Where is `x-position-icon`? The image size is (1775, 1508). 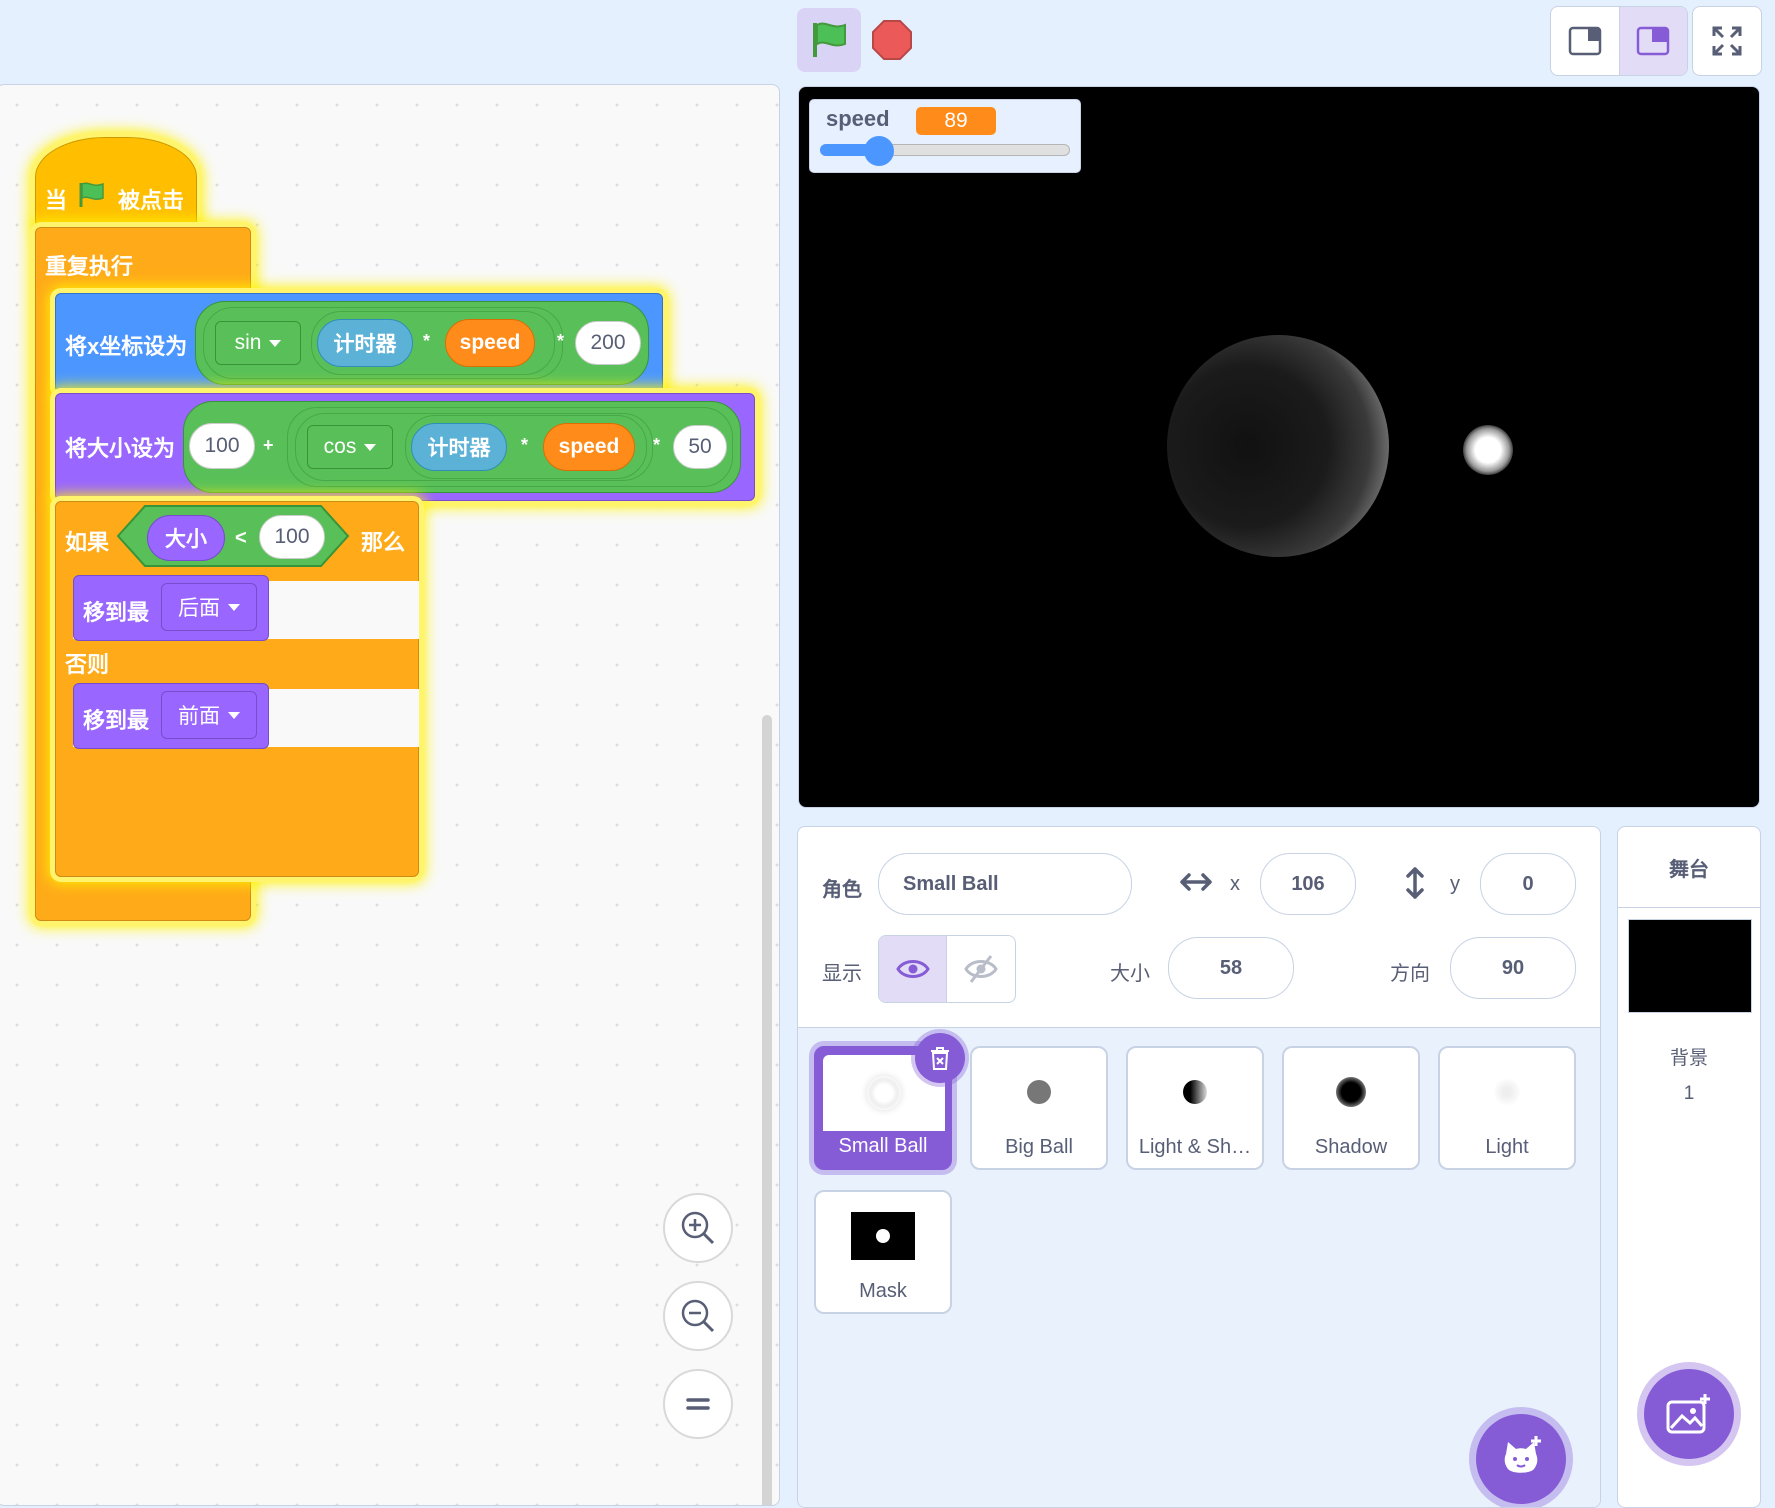
x-position-icon is located at coordinates (1196, 884).